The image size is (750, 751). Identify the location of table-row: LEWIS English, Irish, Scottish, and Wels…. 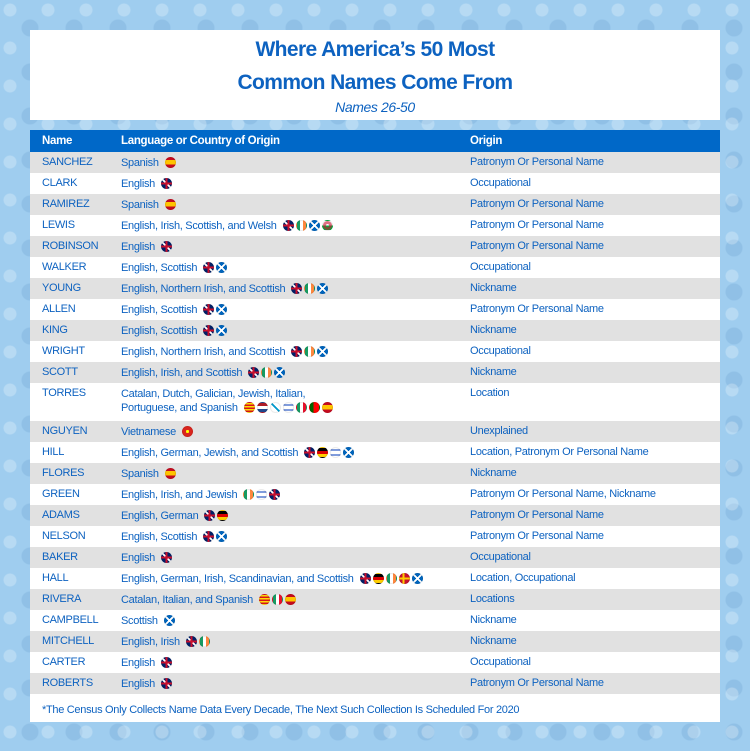
(375, 225).